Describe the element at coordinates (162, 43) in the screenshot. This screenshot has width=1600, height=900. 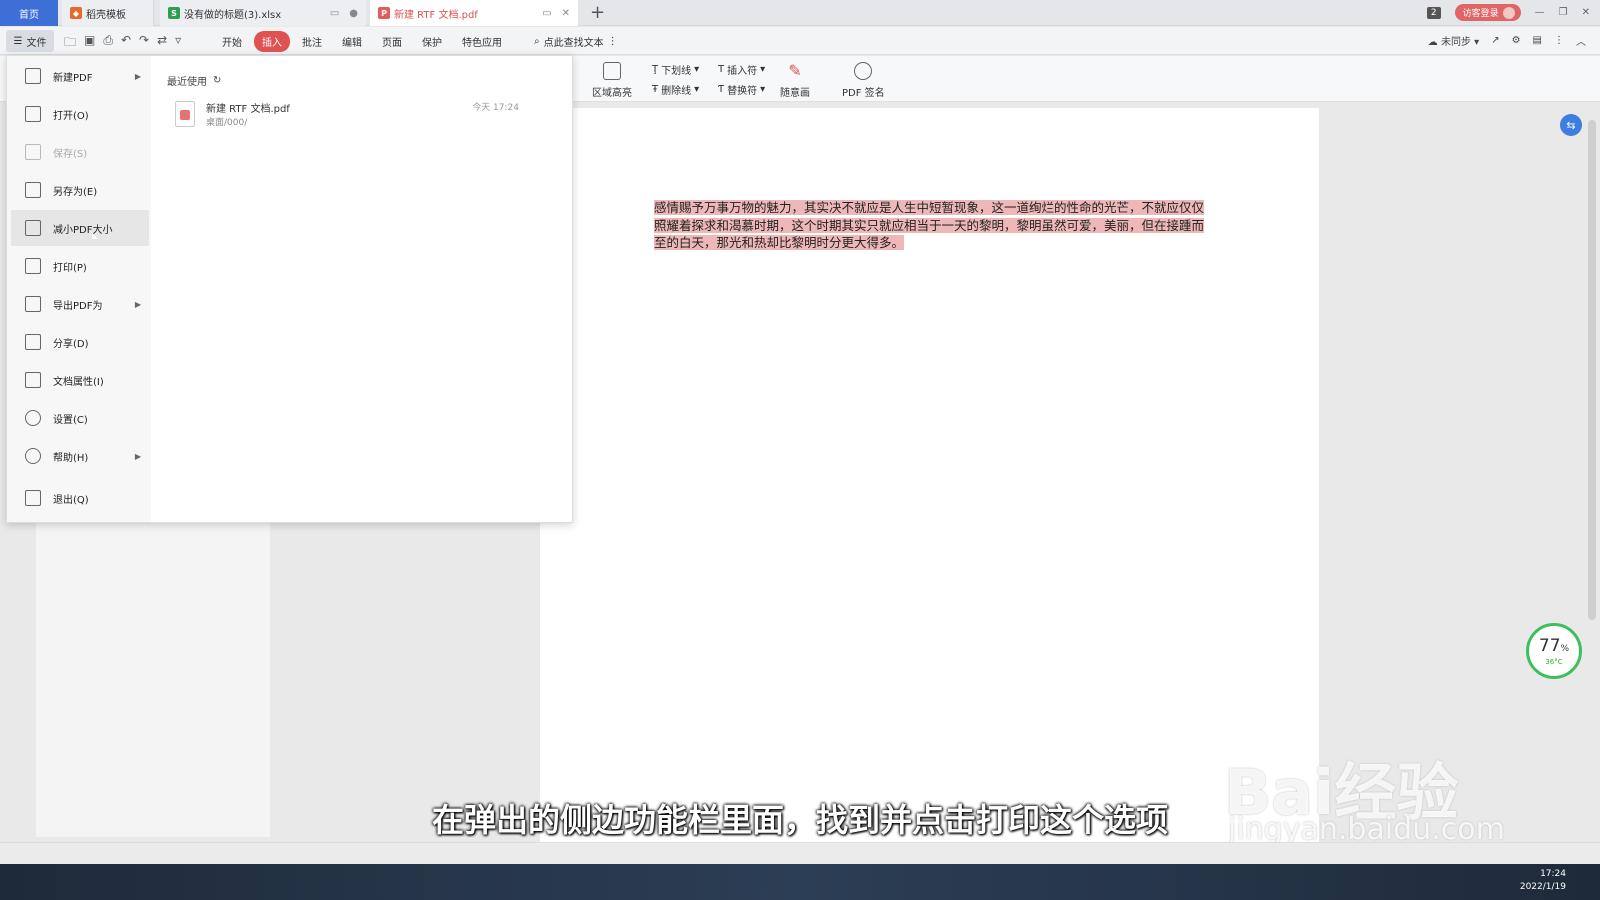
I see `convert-icon: ⇄` at that location.